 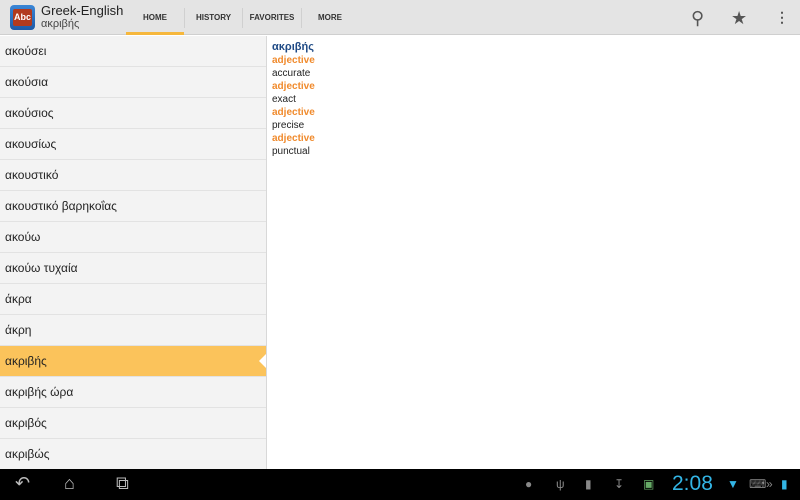 What do you see at coordinates (692, 483) in the screenshot?
I see `clock: 2:08` at bounding box center [692, 483].